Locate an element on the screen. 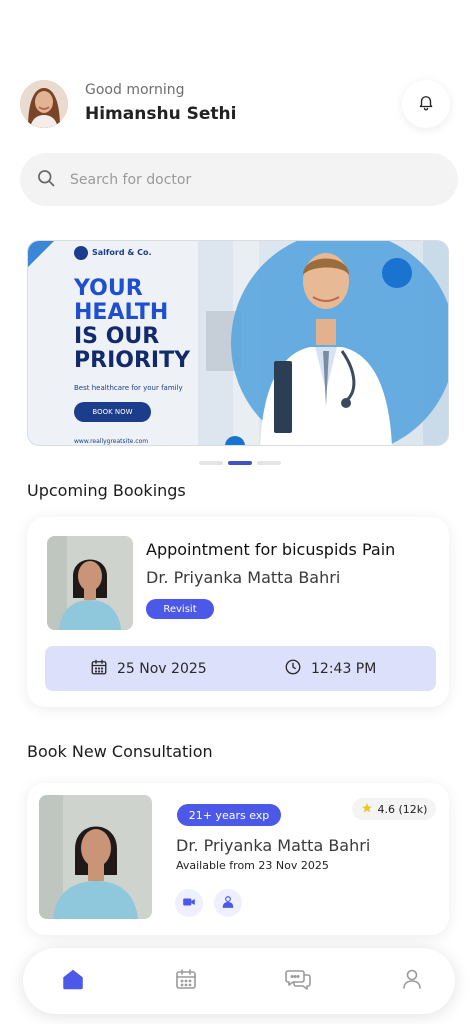 The height and width of the screenshot is (1024, 476). appointment-doctor: Dr. Priyanka Matta Bahri is located at coordinates (243, 577).